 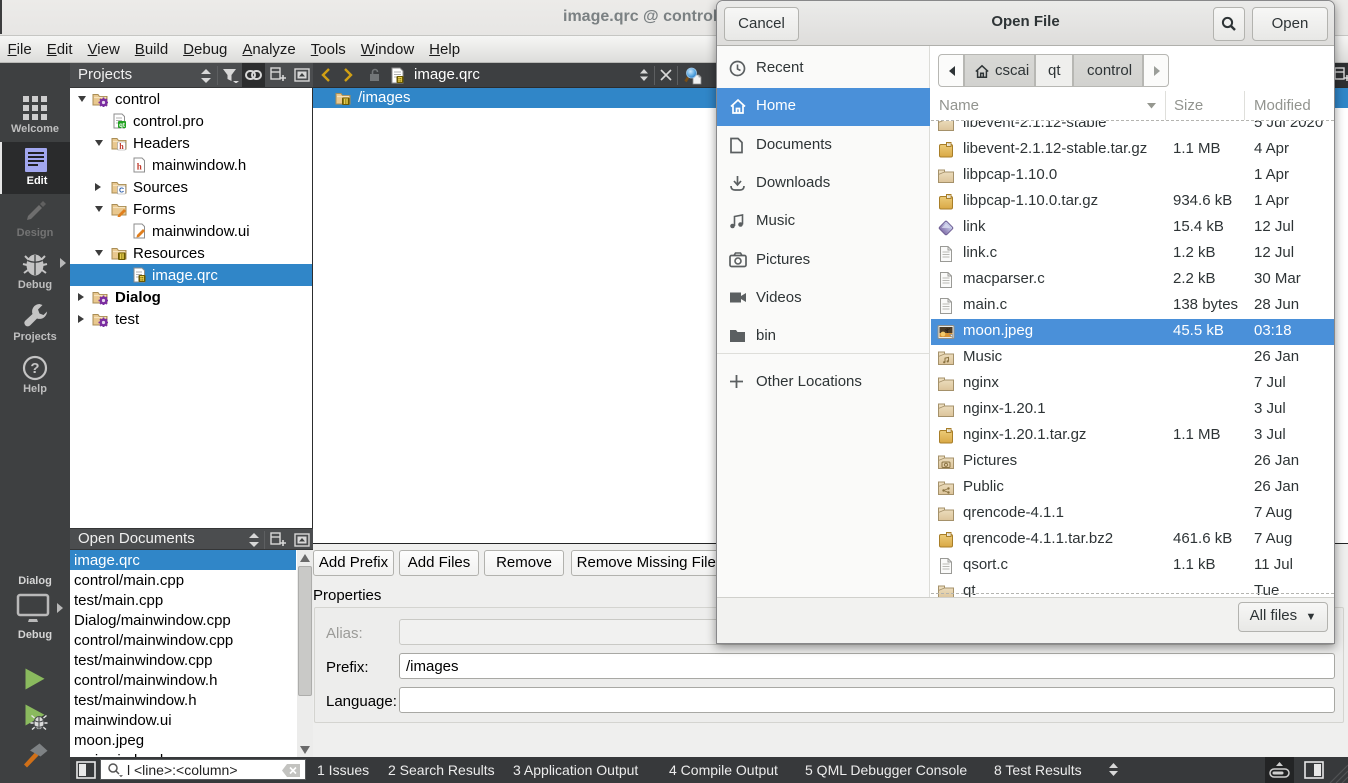 I want to click on svg-text: C, so click(x=121, y=191).